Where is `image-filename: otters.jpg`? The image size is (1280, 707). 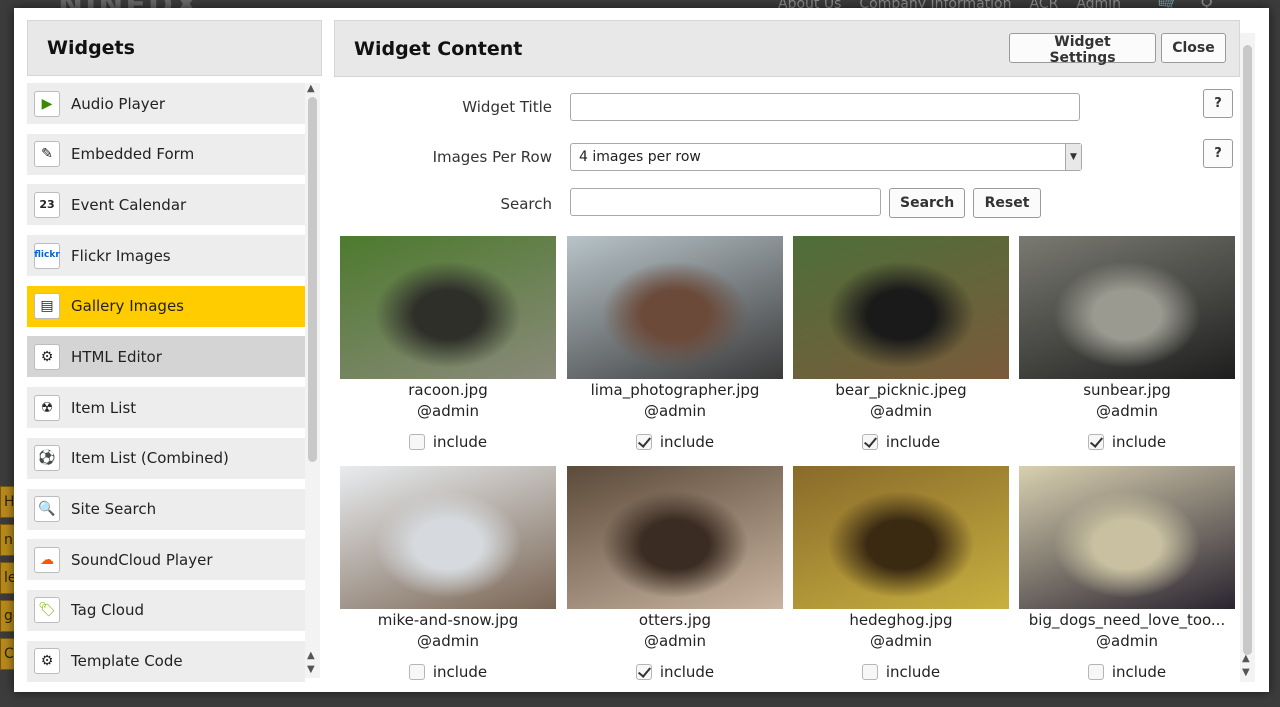 image-filename: otters.jpg is located at coordinates (675, 620).